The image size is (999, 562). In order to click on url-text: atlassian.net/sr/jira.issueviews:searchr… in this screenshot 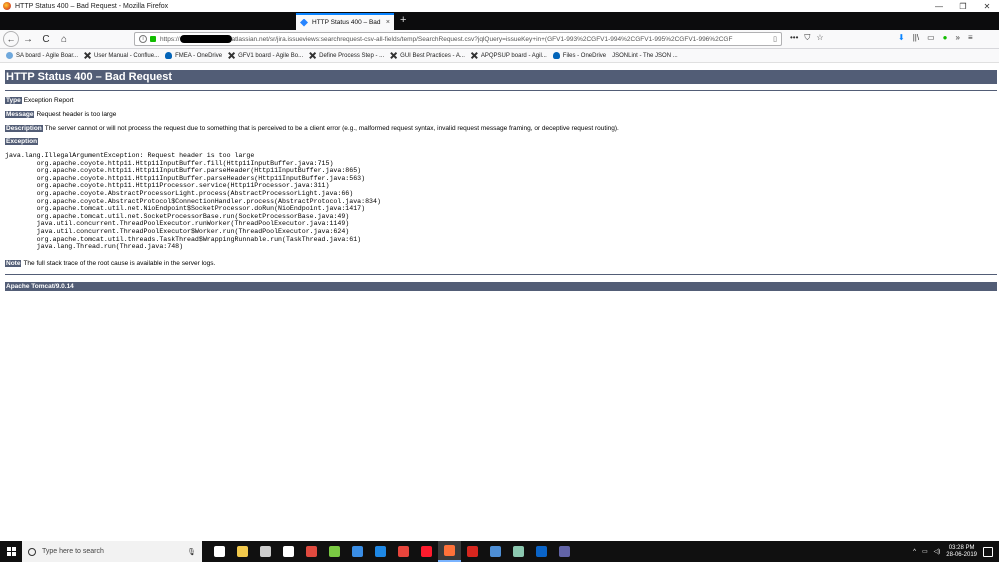, I will do `click(482, 39)`.